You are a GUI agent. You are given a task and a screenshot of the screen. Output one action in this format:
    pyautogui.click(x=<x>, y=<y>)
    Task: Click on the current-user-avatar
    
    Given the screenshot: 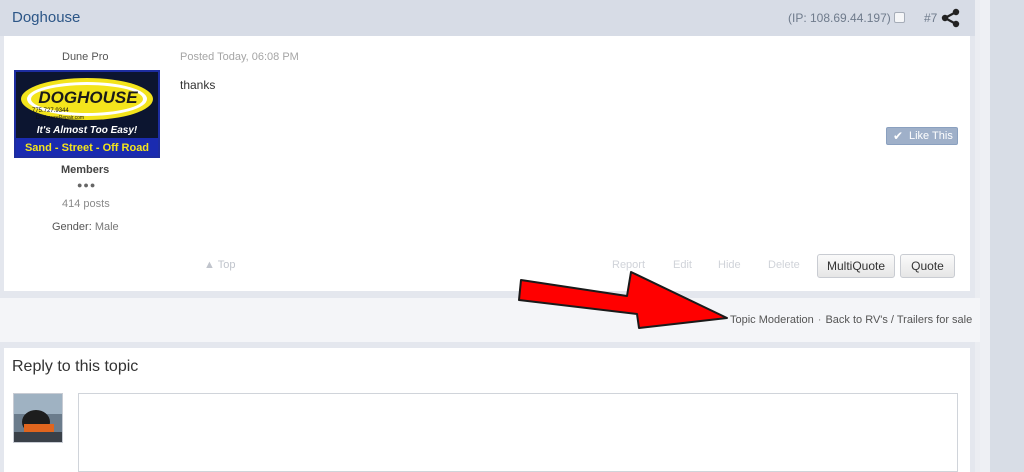 What is the action you would take?
    pyautogui.click(x=38, y=418)
    